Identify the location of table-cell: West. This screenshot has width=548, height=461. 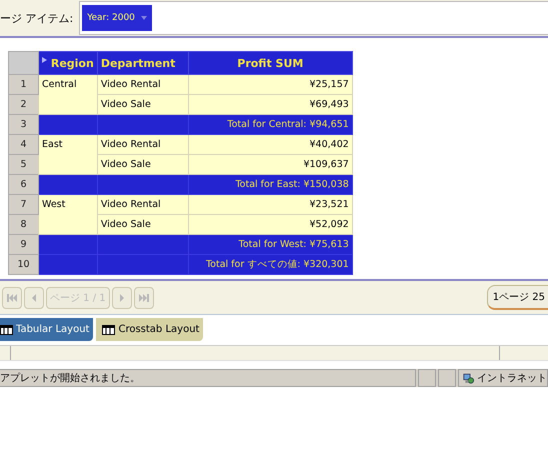
(68, 214).